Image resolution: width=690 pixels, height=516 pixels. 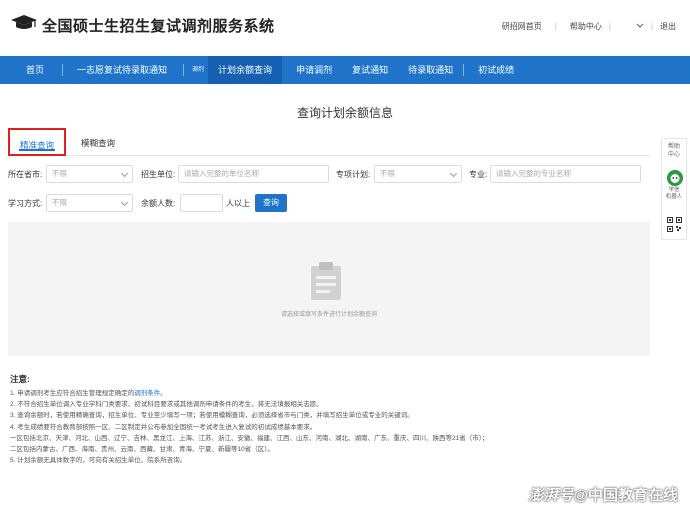 I want to click on side-help-center: 帮助 中心, so click(x=674, y=151).